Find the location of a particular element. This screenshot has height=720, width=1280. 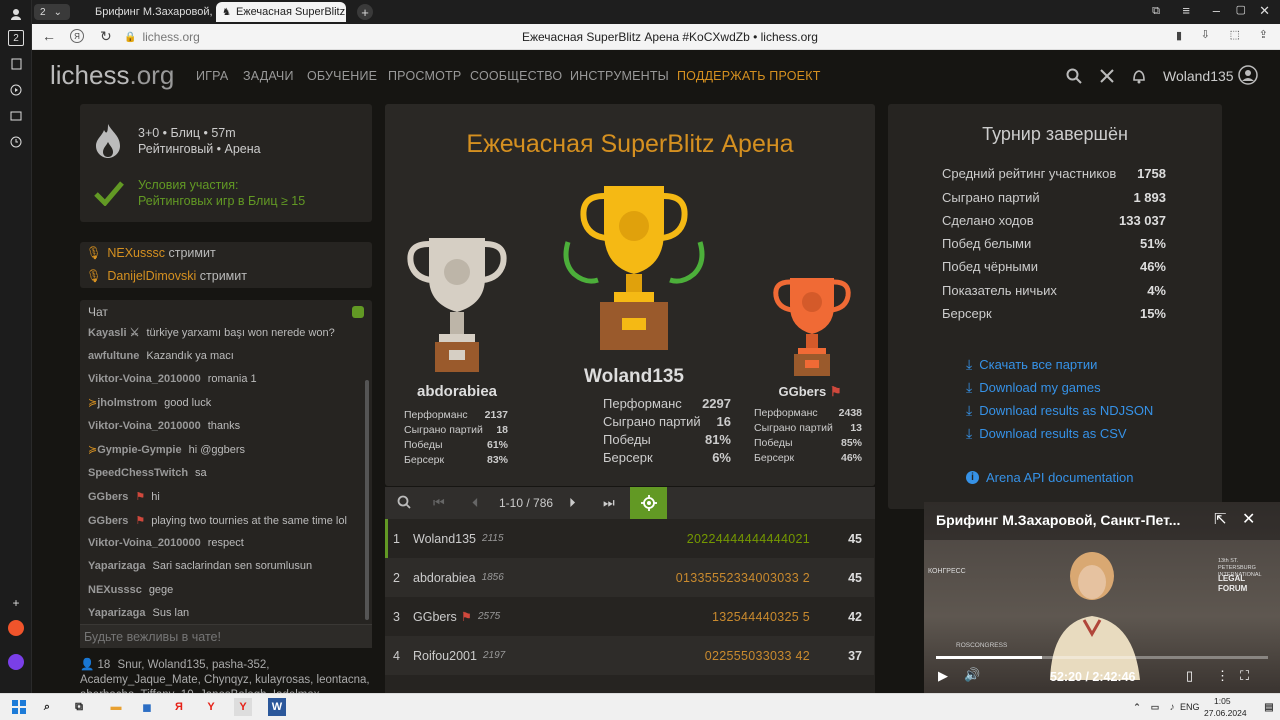

nav-support: ПОДДЕРЖАТЬ ПРОЕКТ is located at coordinates (749, 76).